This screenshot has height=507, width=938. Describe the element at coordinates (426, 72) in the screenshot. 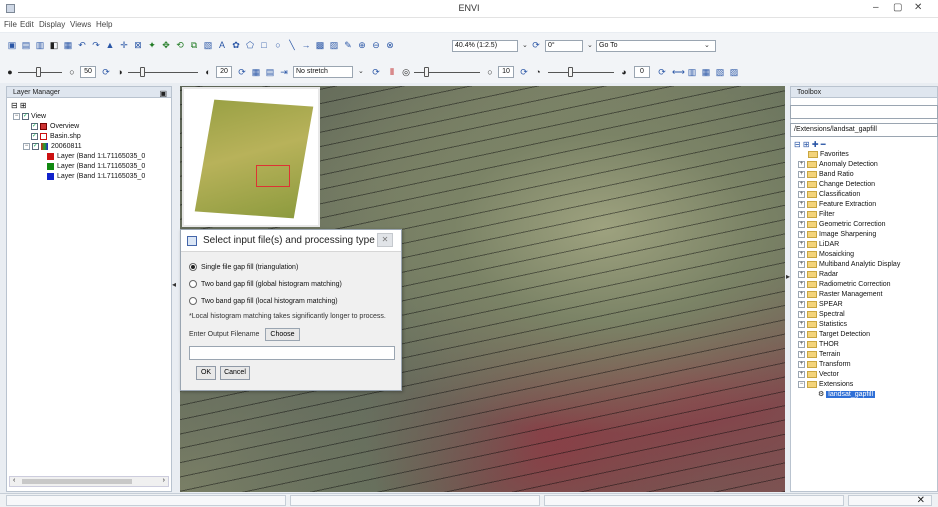

I see `sharpen-slider-thumb` at that location.